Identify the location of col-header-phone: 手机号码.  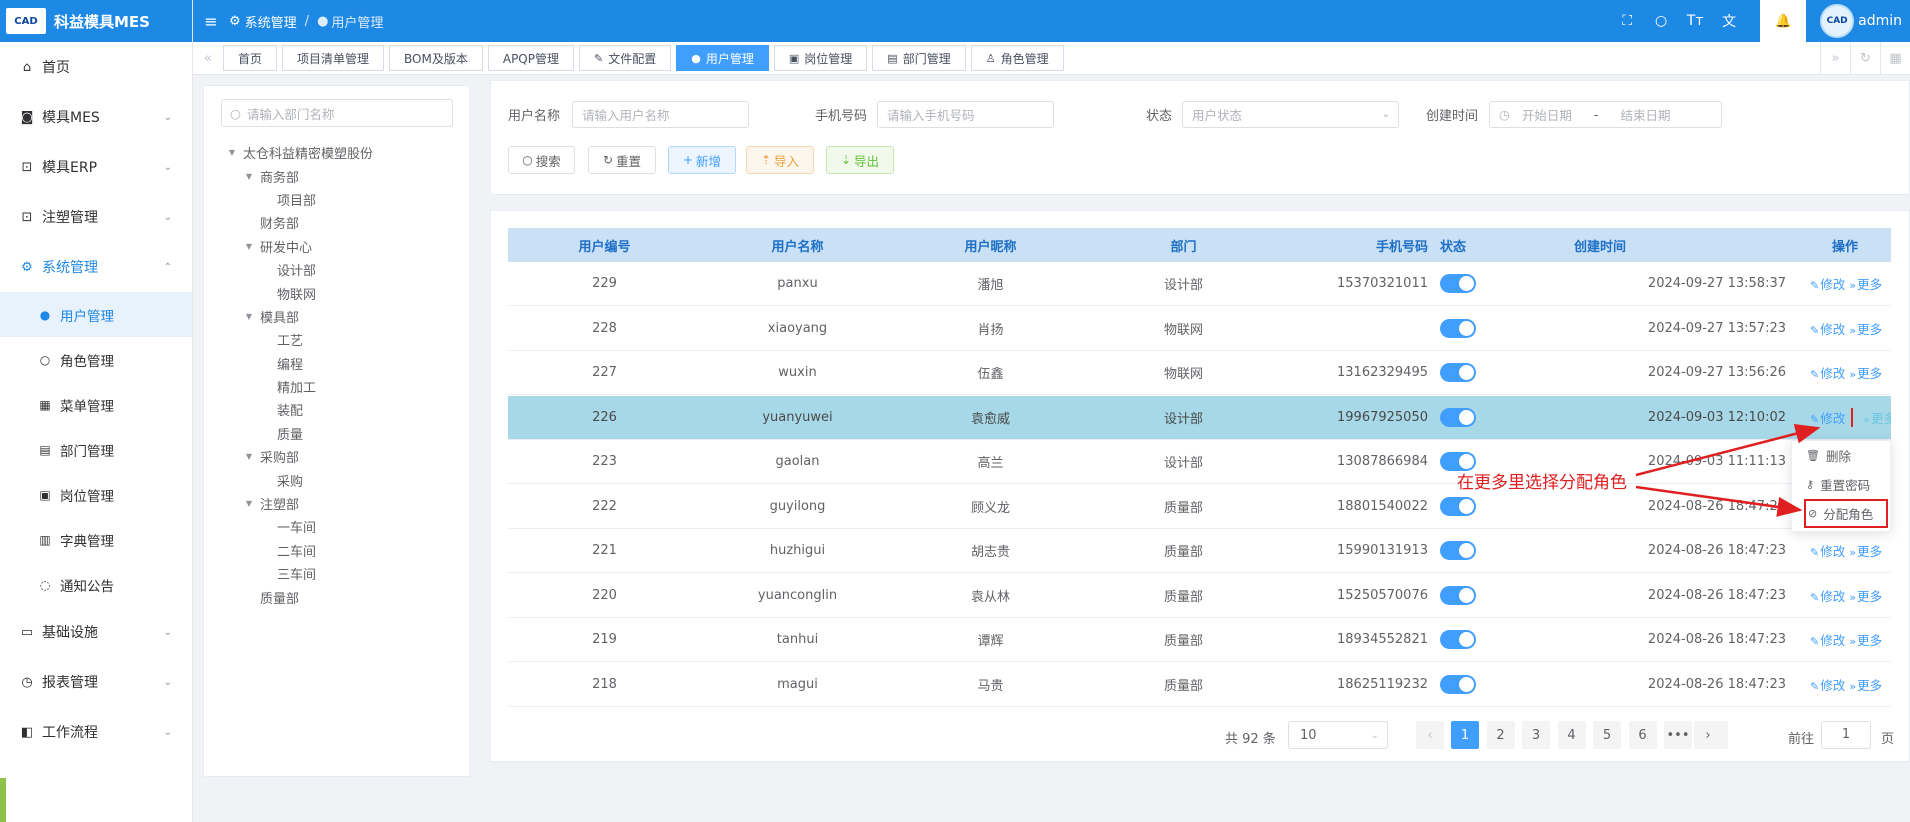
(1360, 245).